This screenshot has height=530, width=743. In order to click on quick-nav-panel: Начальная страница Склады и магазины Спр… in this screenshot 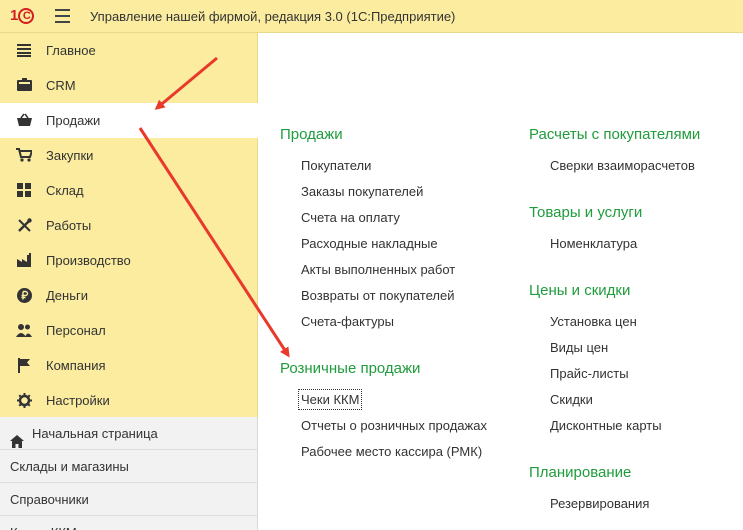, I will do `click(129, 473)`.